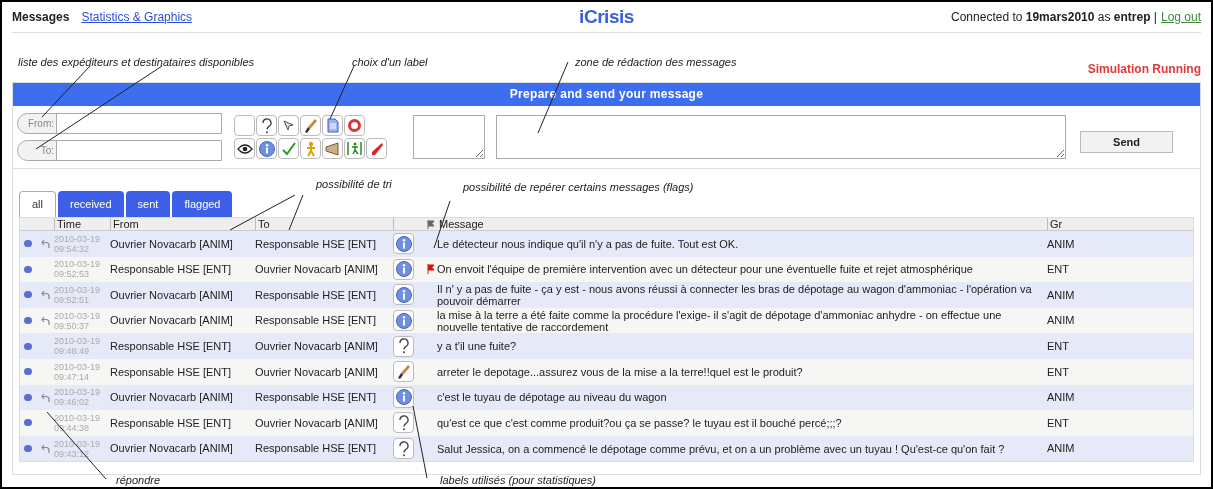 This screenshot has width=1213, height=489. What do you see at coordinates (578, 187) in the screenshot?
I see `annotation: possibilité de repérer certains messages (flags)` at bounding box center [578, 187].